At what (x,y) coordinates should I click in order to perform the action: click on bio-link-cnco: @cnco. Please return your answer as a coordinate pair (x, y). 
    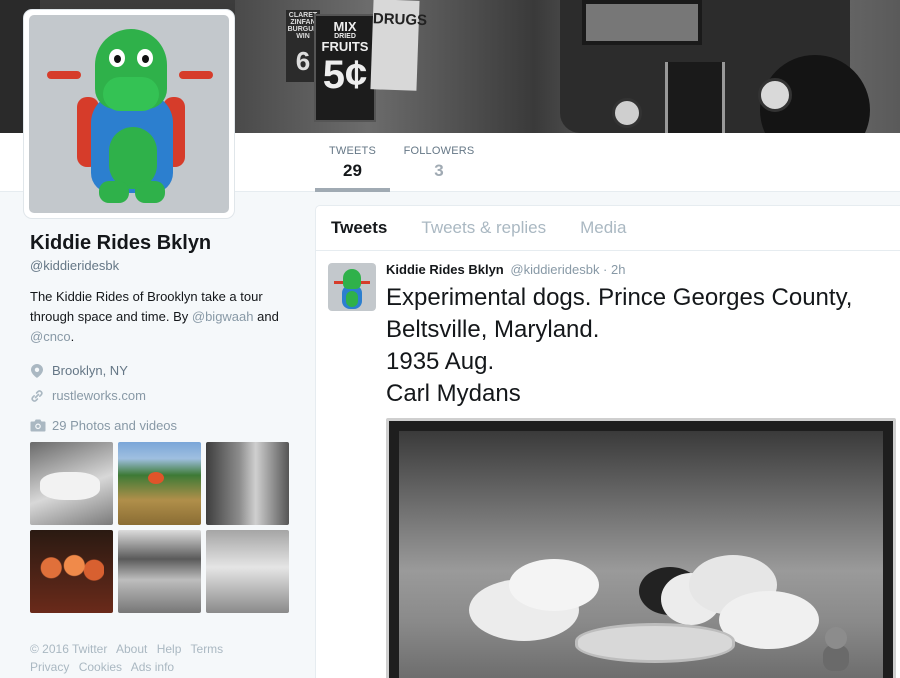
    Looking at the image, I should click on (50, 336).